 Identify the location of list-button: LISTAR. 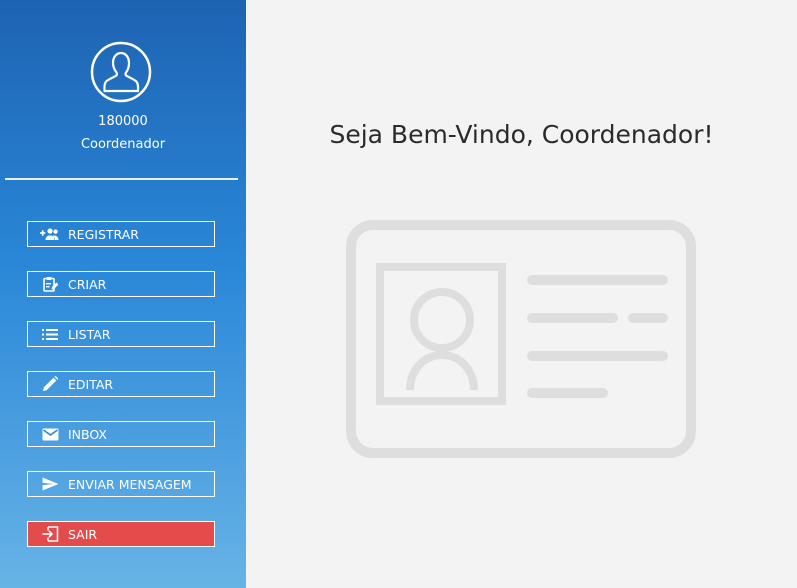
(121, 334).